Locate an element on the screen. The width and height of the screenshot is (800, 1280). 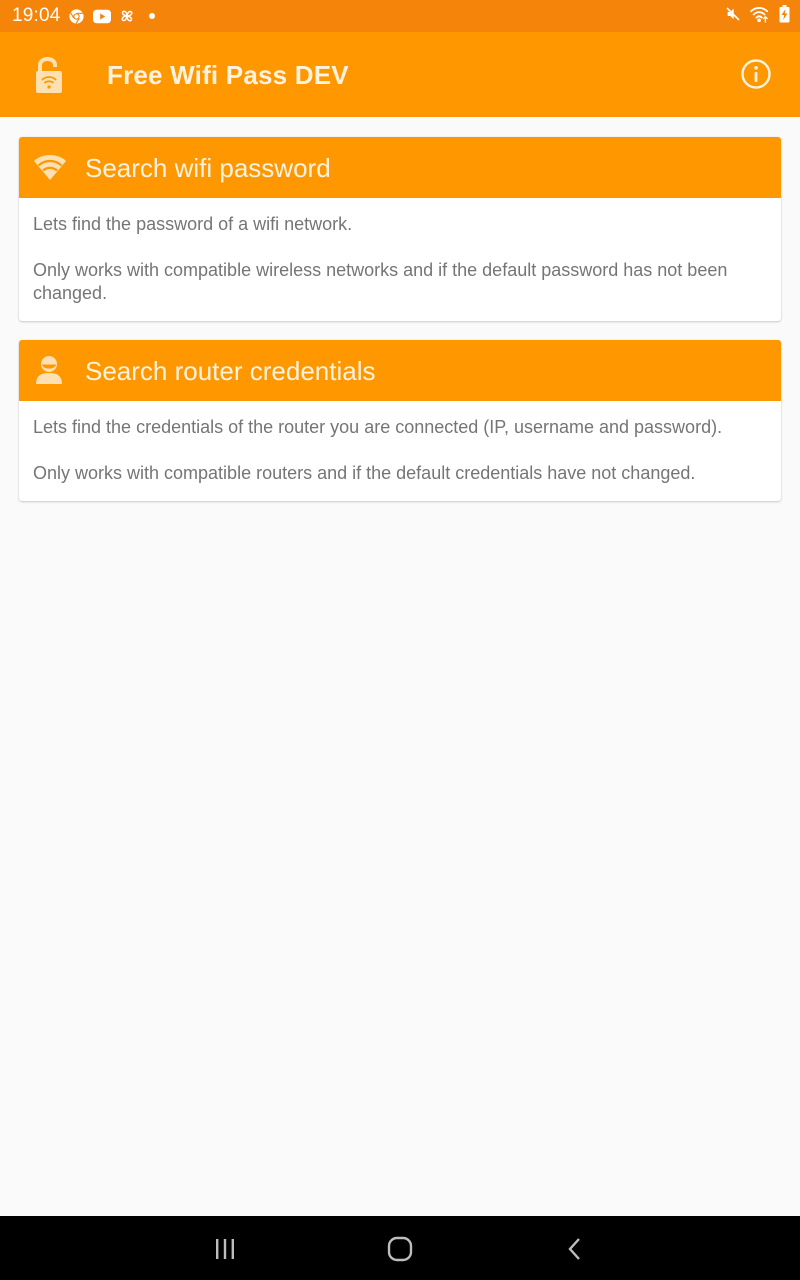
app-title: Free Wifi Pass DEV is located at coordinates (228, 75).